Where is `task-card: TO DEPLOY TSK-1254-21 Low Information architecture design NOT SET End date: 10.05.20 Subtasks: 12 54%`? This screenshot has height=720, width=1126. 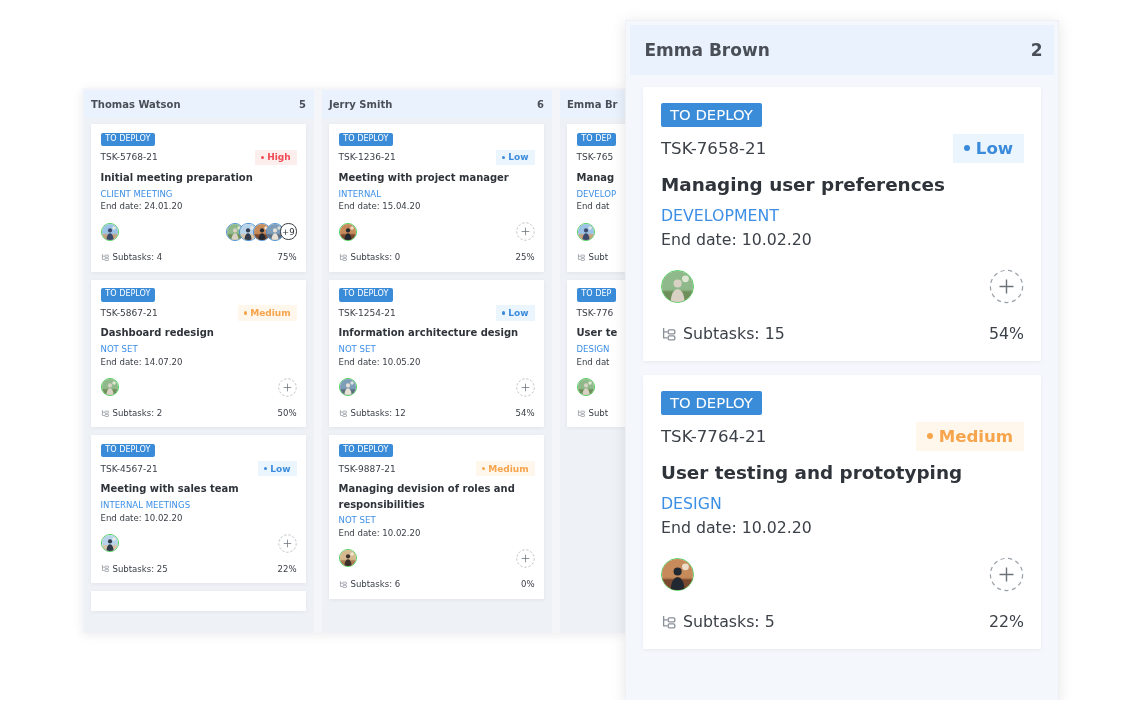 task-card: TO DEPLOY TSK-1254-21 Low Information architecture design NOT SET End date: 10.05.20 Subtasks: 12 54% is located at coordinates (436, 353).